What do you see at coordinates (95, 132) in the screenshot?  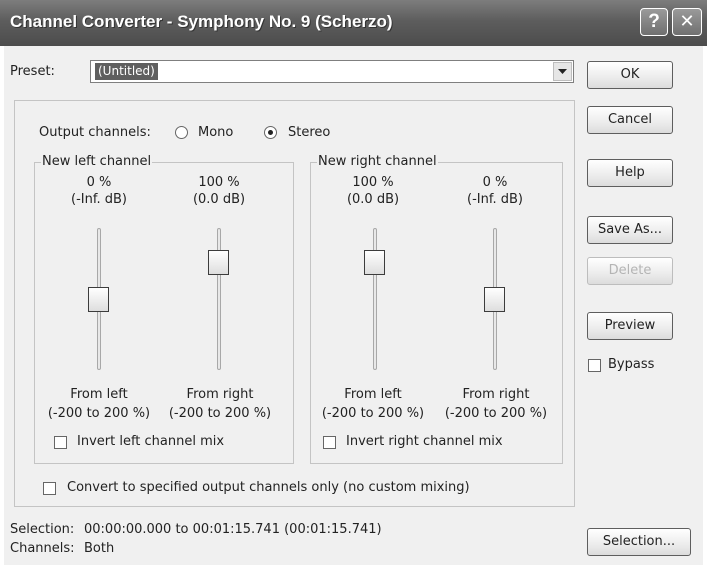 I see `output-channels-label: Output channels:` at bounding box center [95, 132].